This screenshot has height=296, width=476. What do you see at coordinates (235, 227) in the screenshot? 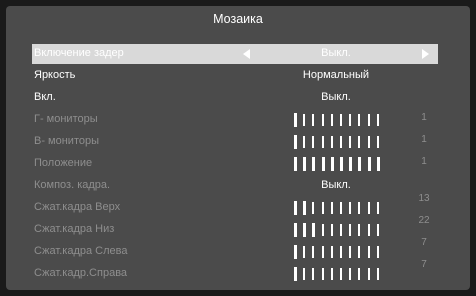
I see `row-frame-bottom: Сжат.кадра Низ 22` at bounding box center [235, 227].